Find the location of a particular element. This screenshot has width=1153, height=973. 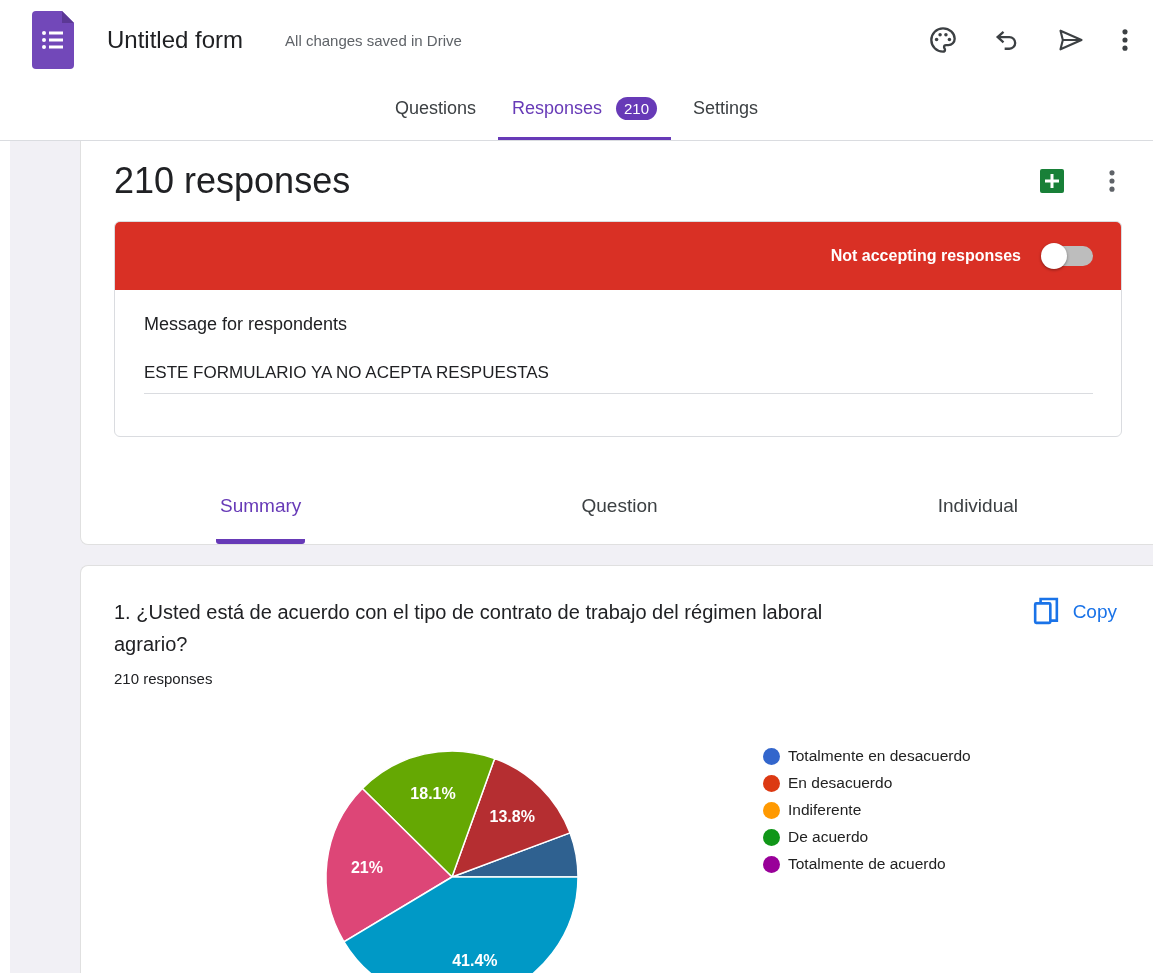

save-status: All changes saved in Drive is located at coordinates (373, 40).